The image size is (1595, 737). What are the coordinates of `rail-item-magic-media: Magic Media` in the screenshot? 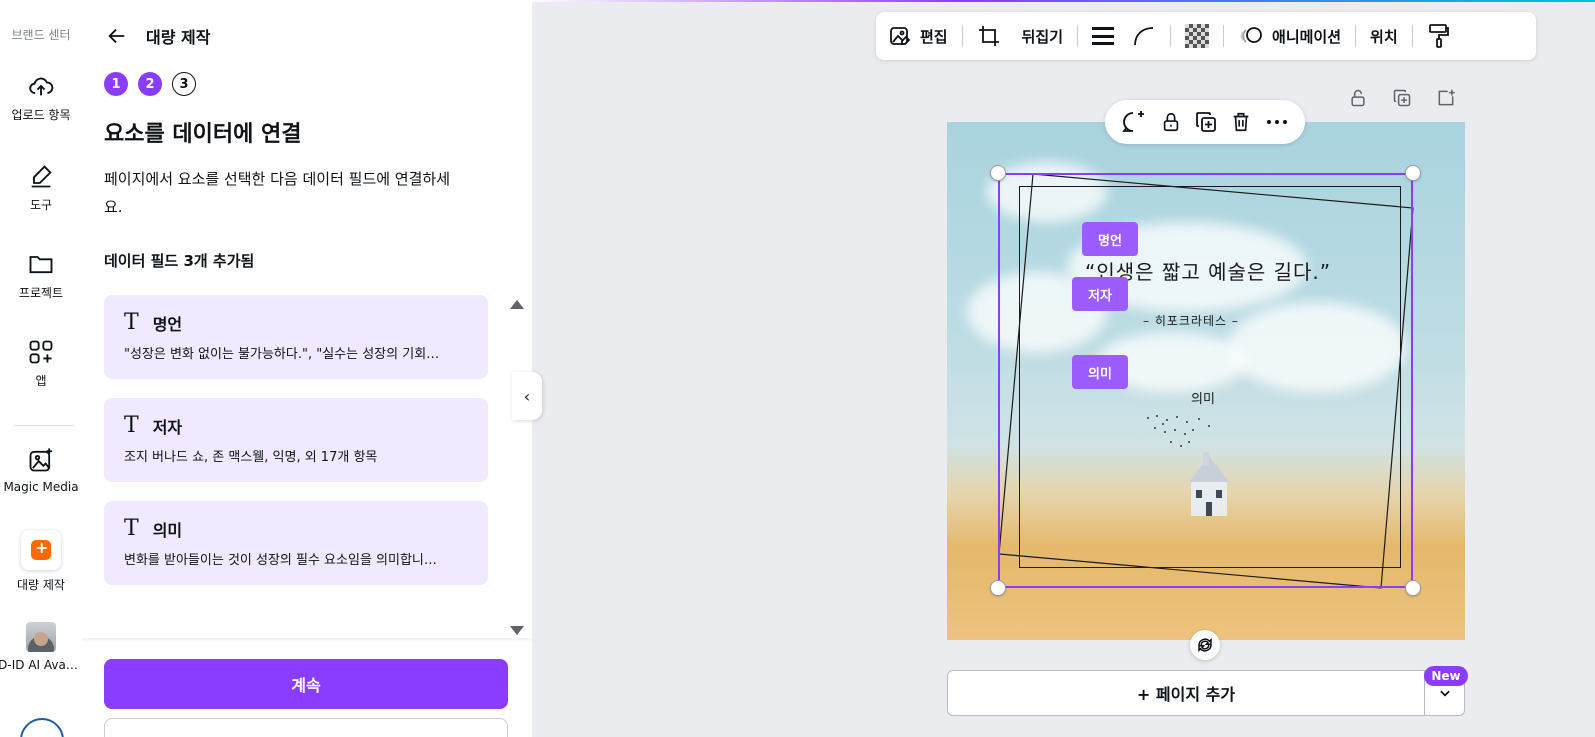 It's located at (41, 470).